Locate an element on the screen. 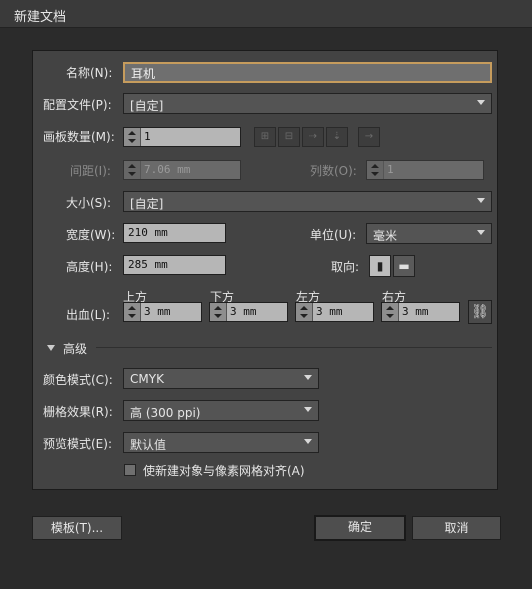  profile-select: [自定] is located at coordinates (307, 103).